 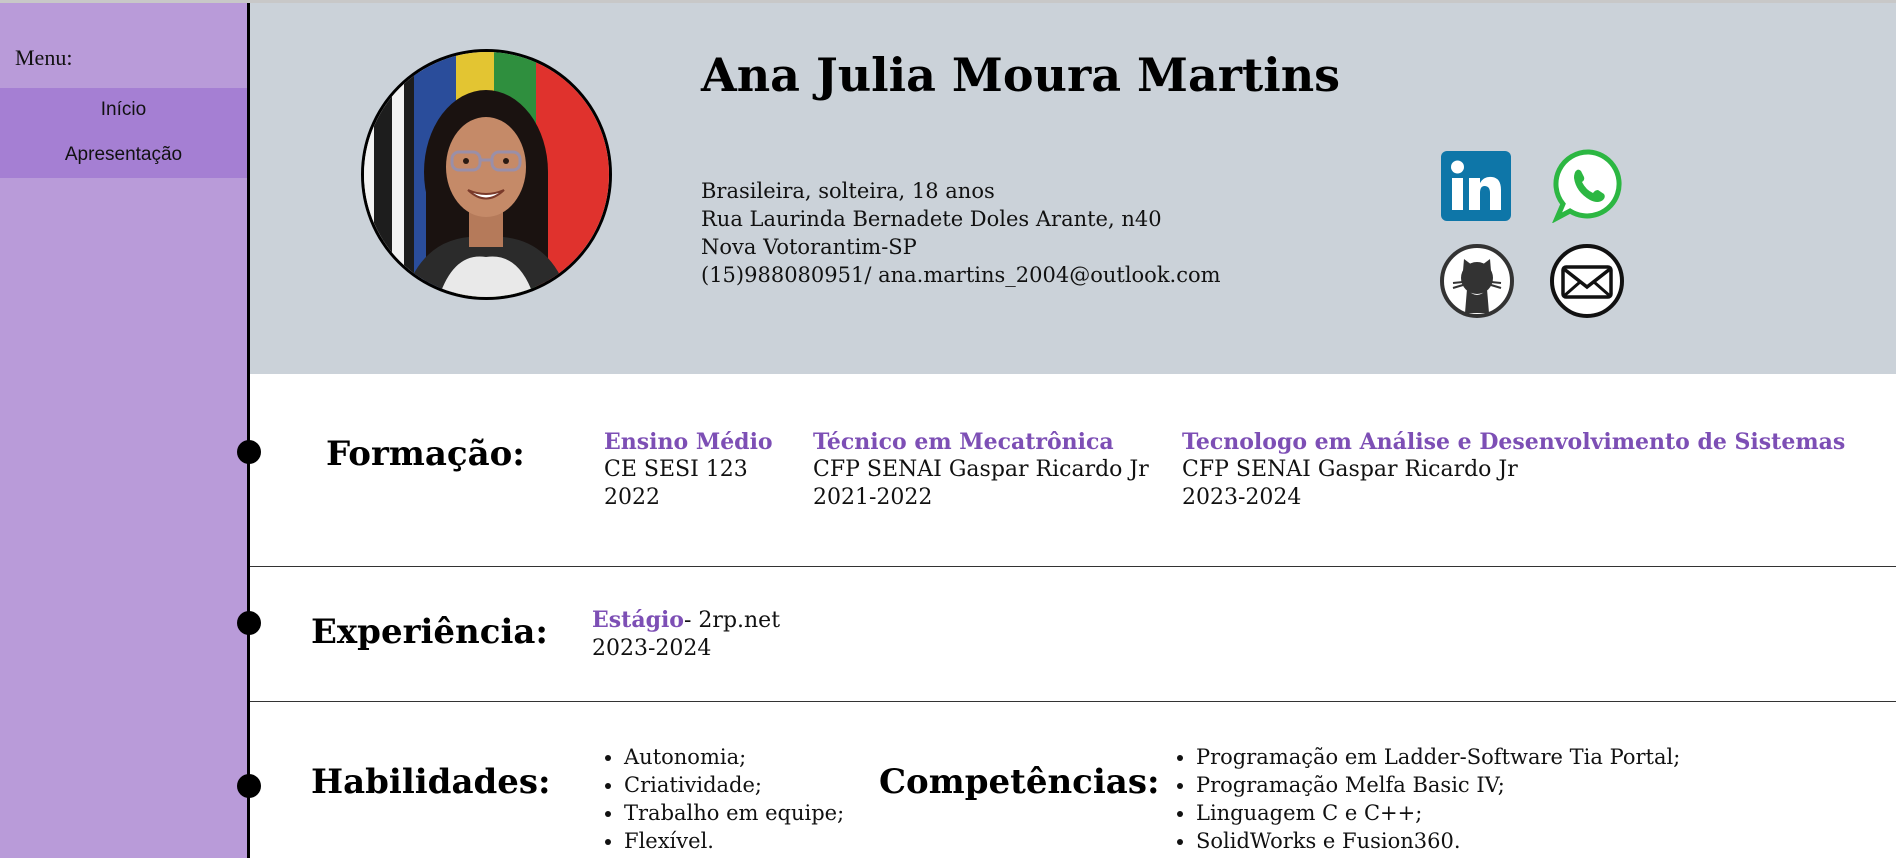 What do you see at coordinates (123, 110) in the screenshot?
I see `menu-item-inicio: Início` at bounding box center [123, 110].